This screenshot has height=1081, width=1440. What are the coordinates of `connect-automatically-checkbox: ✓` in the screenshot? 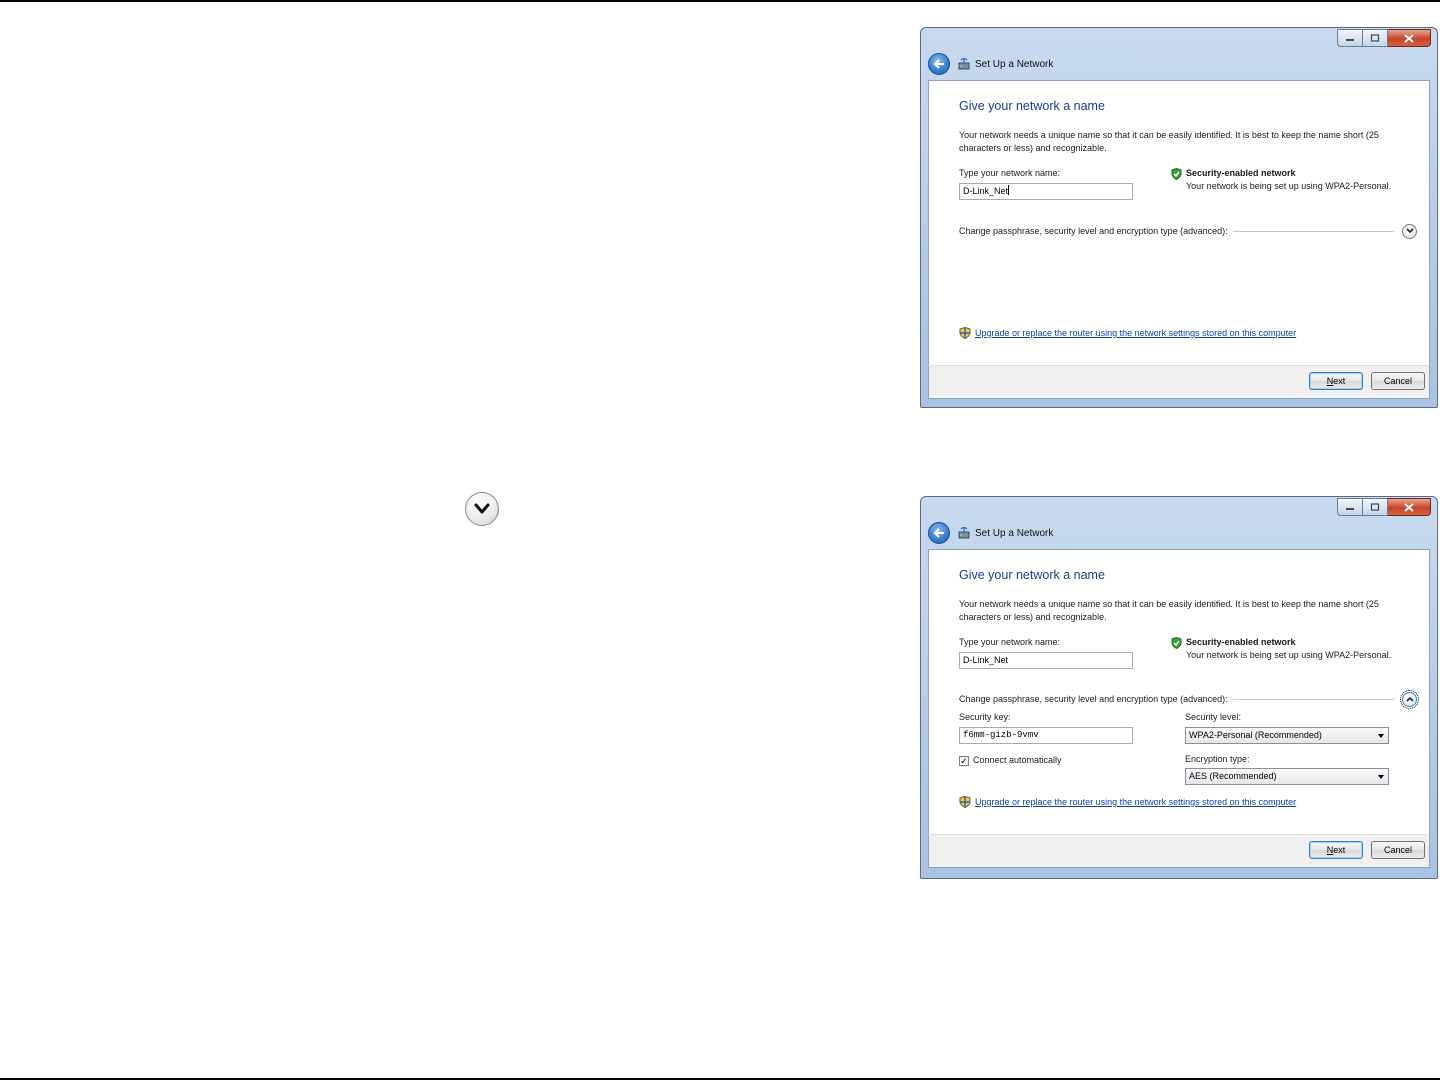 It's located at (964, 761).